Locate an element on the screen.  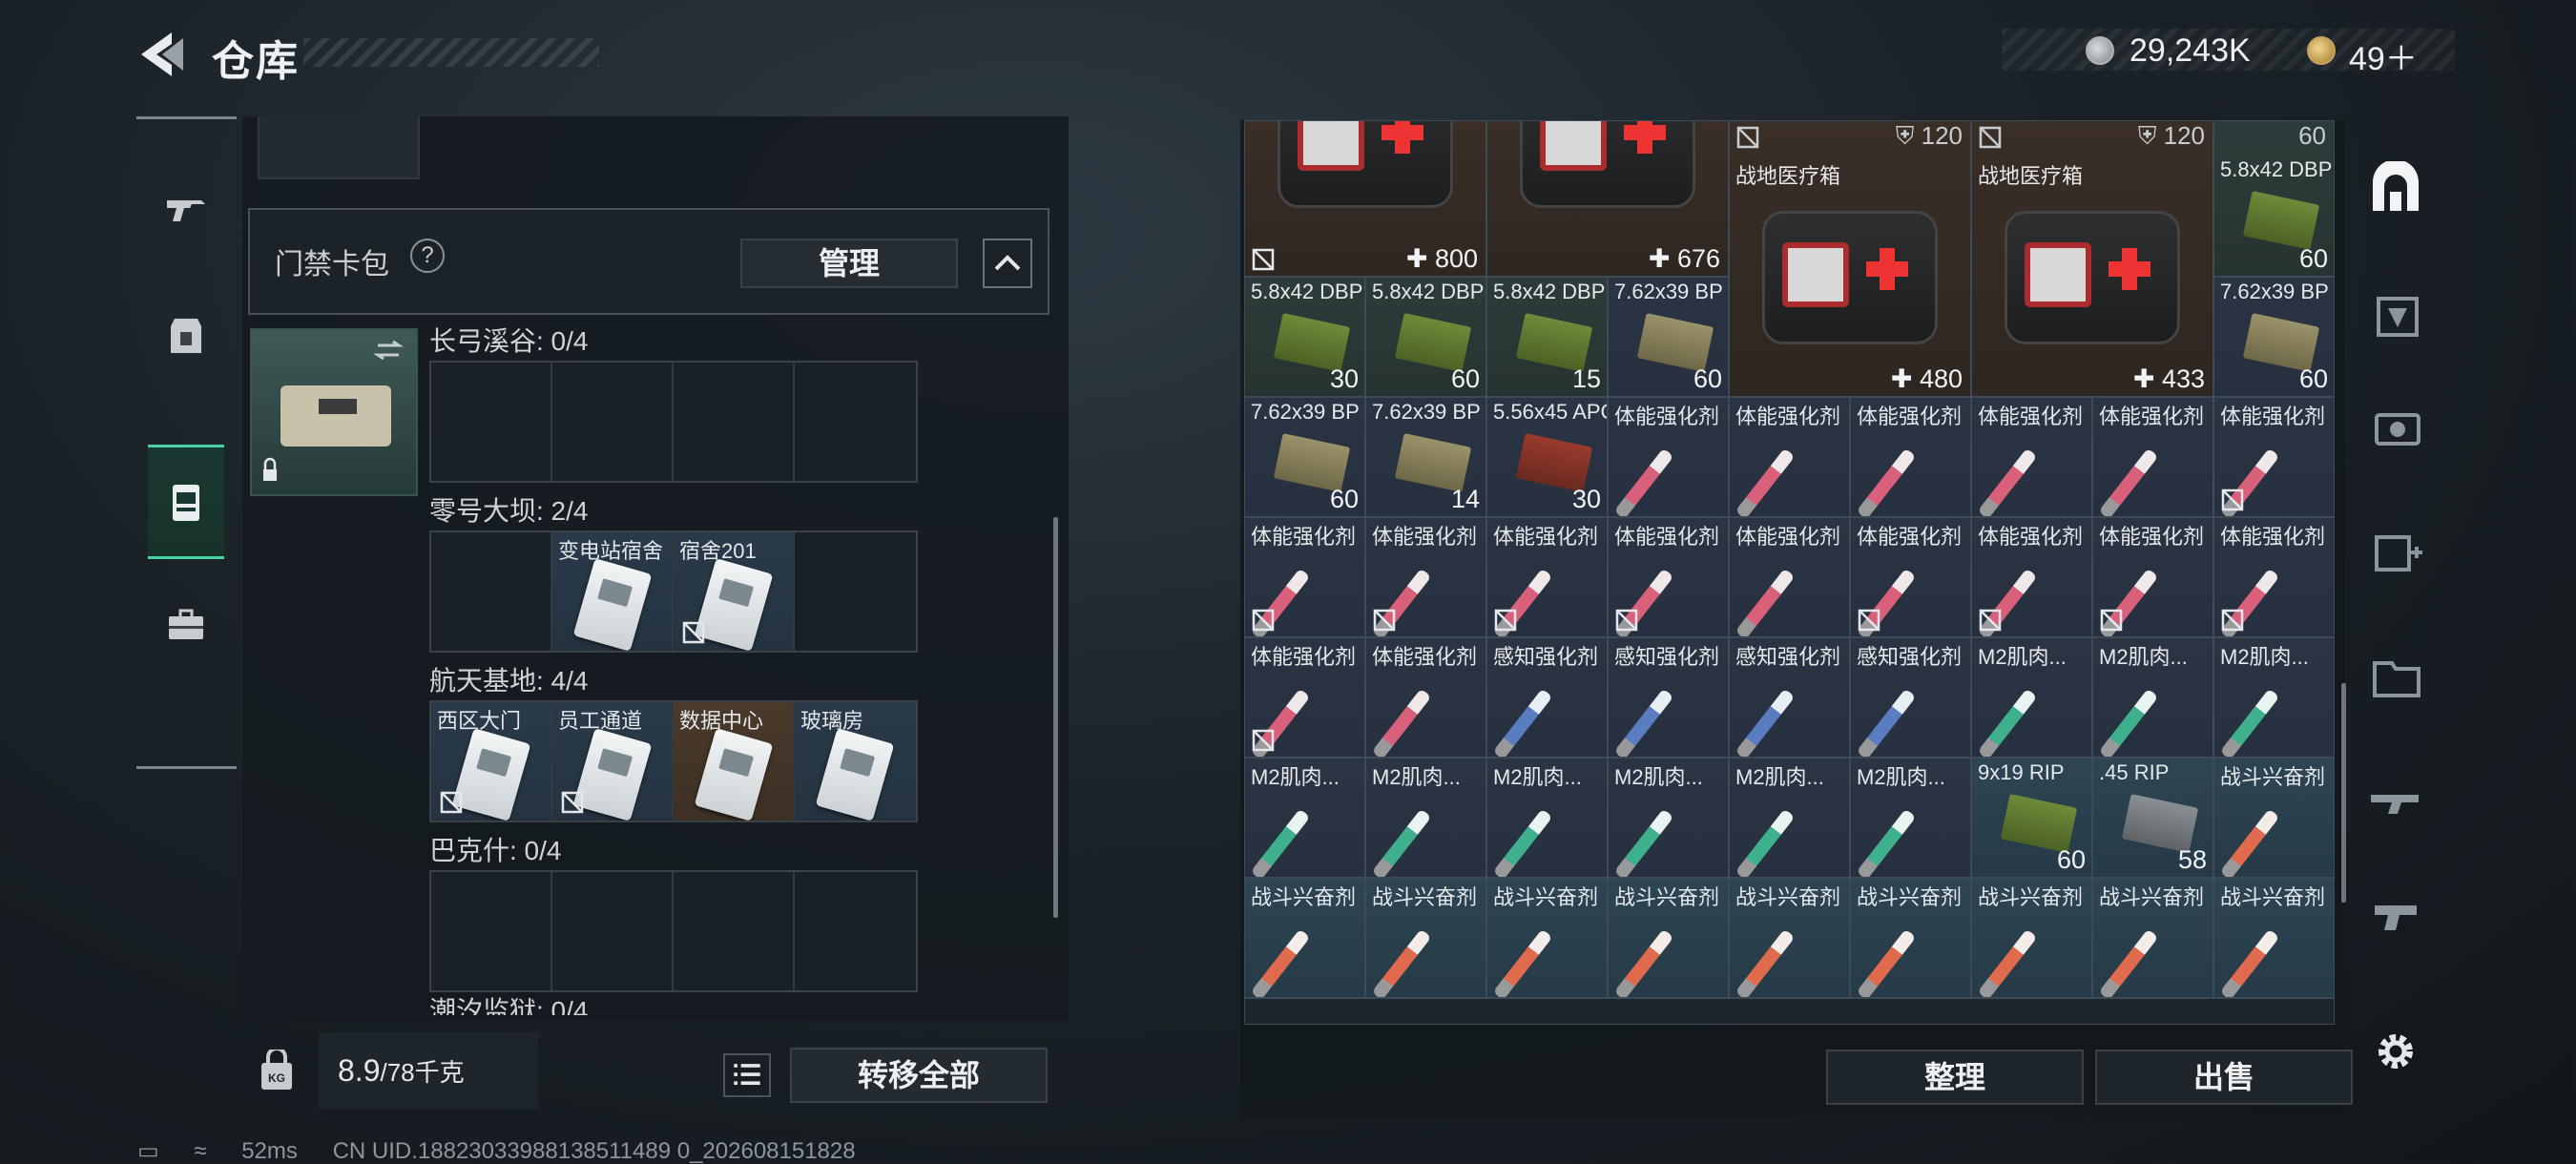
inventory-item: 5.8x42 DBP10 60 is located at coordinates (1425, 337).